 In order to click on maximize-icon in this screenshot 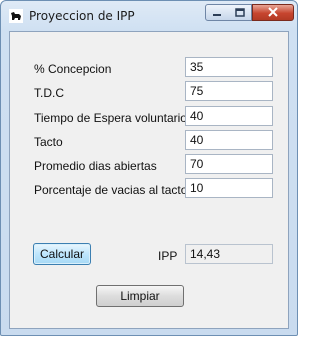, I will do `click(239, 13)`.